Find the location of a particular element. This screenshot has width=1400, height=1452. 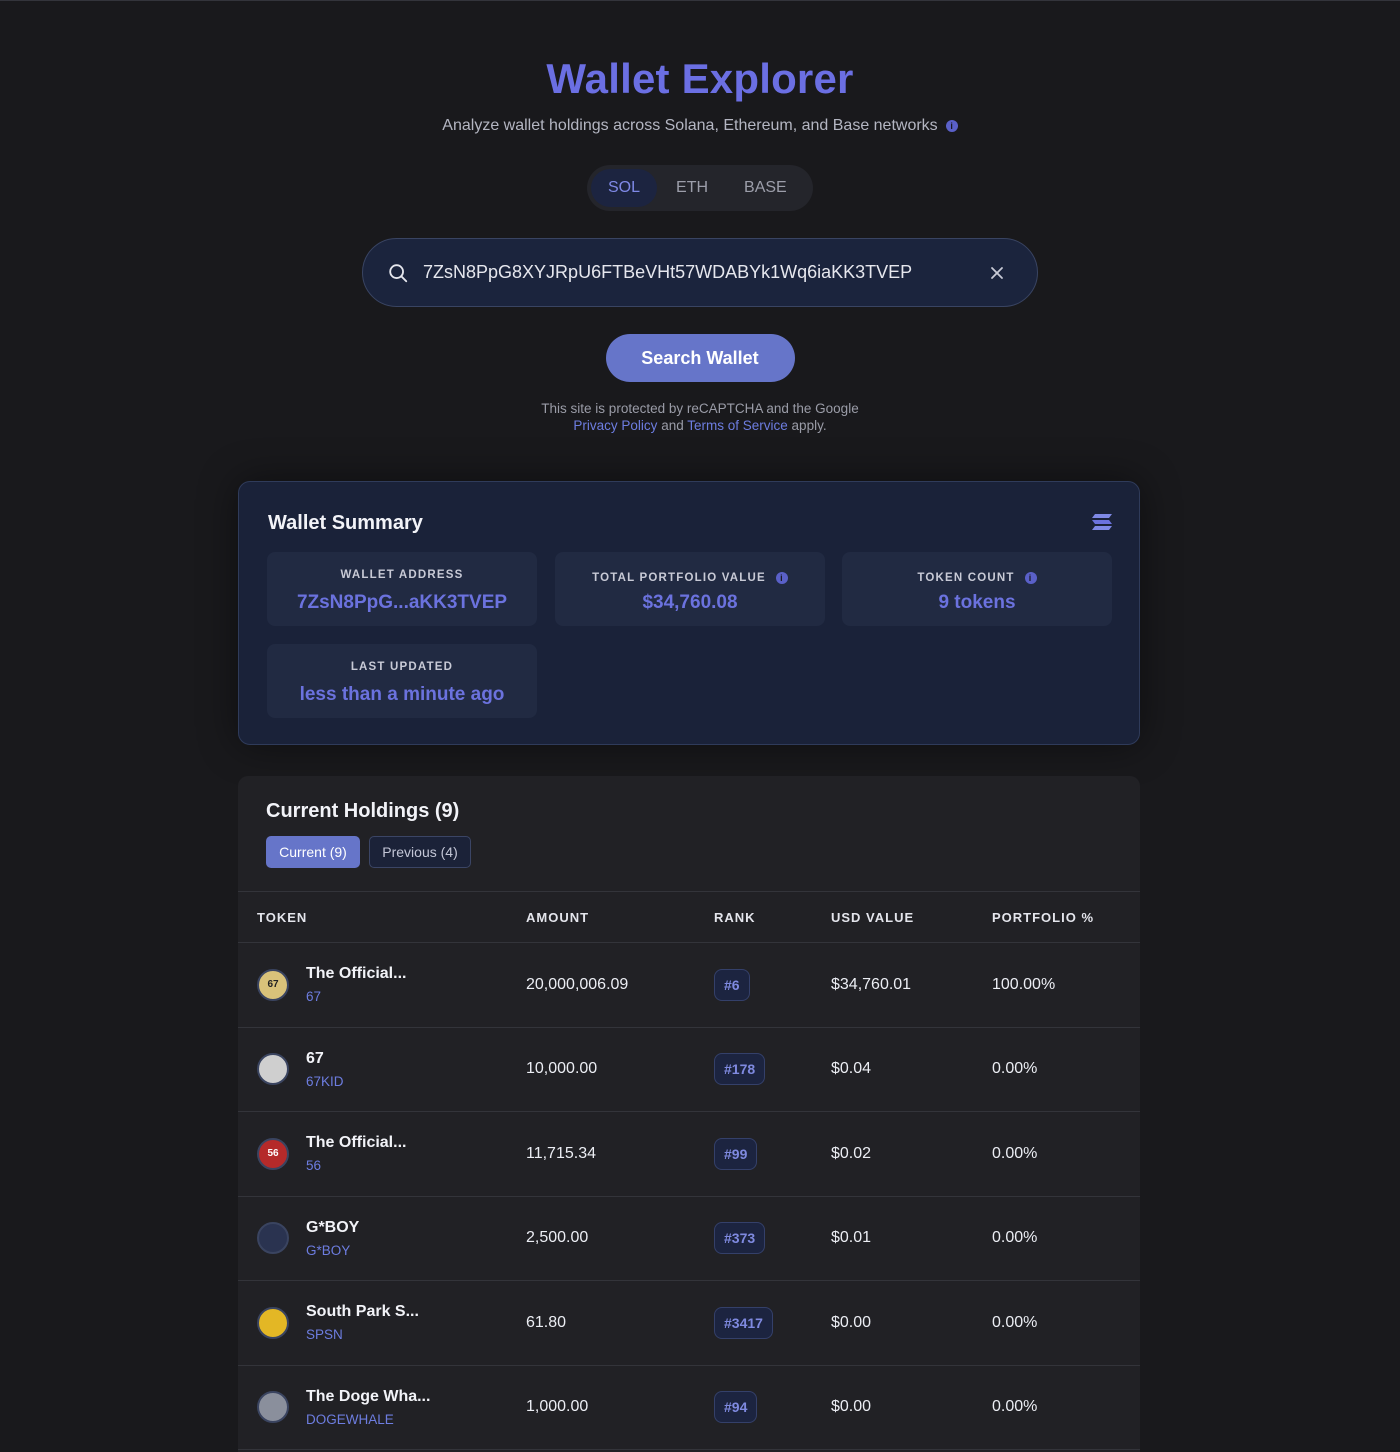

network-tab-base: BASE is located at coordinates (765, 188).